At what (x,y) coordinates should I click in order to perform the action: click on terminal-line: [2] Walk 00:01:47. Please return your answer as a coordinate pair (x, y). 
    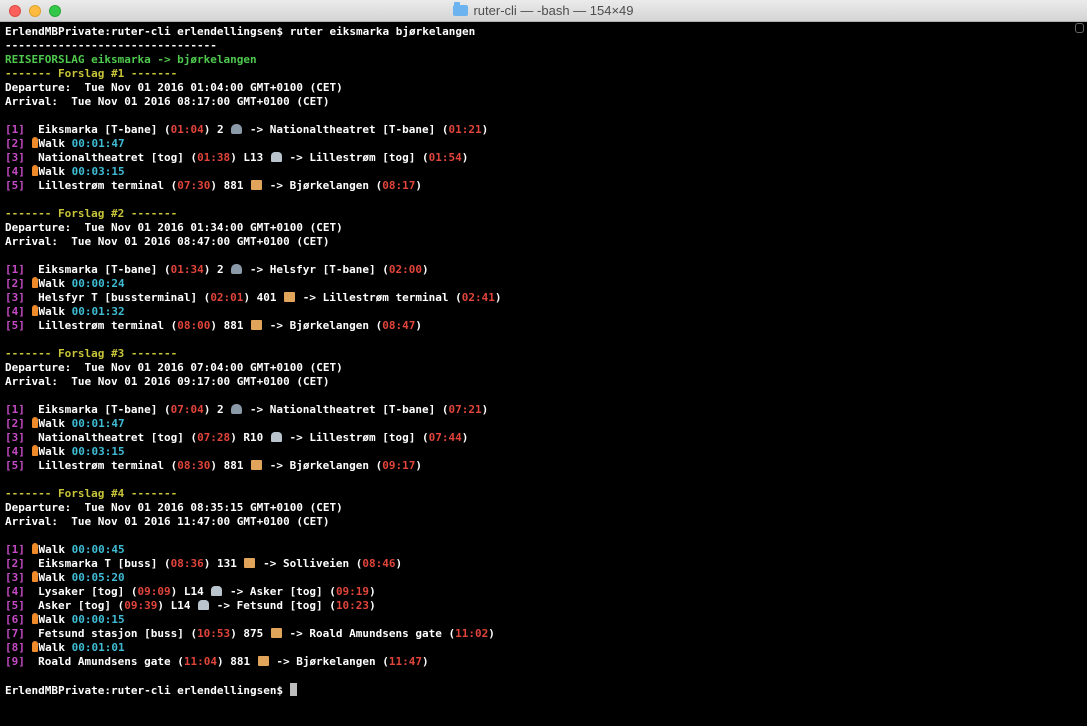
    Looking at the image, I should click on (65, 424).